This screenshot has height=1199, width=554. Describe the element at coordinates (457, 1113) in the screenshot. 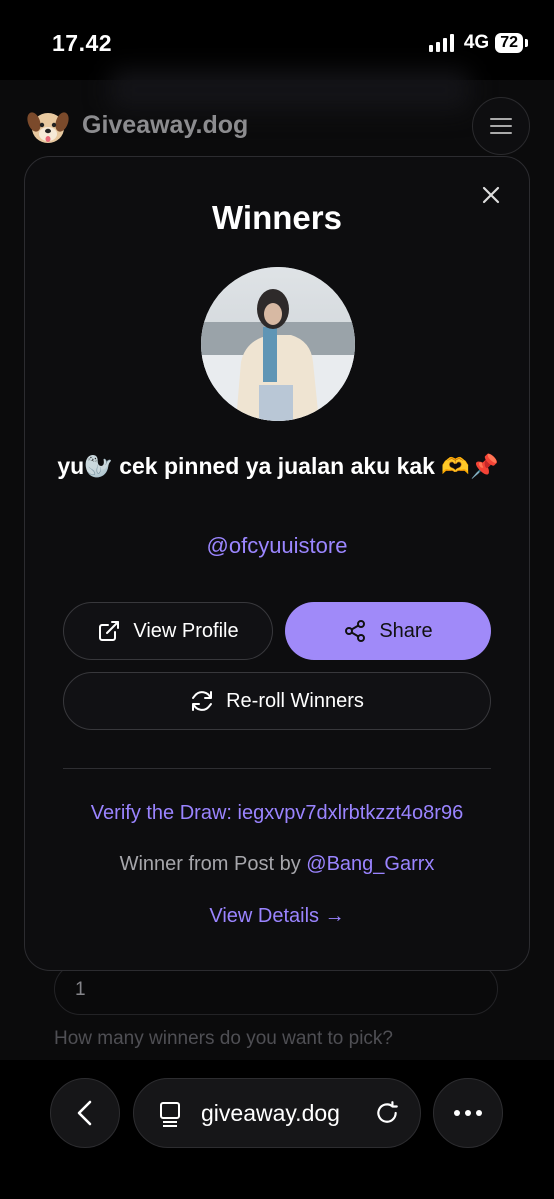

I see `more-icon` at that location.